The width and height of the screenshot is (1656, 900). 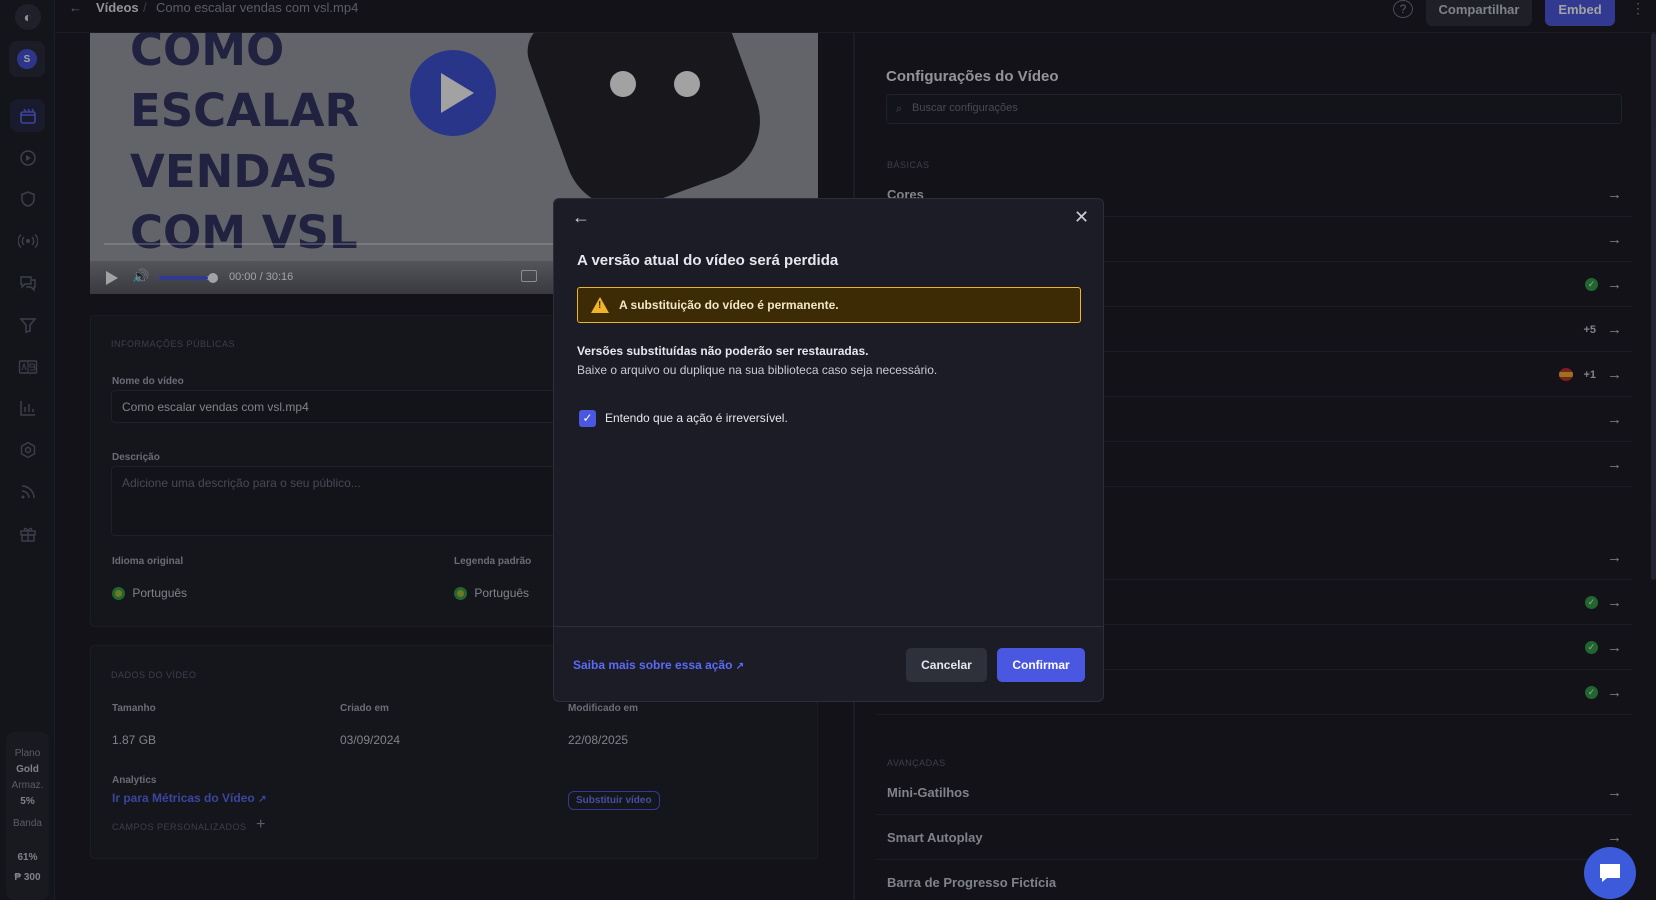 What do you see at coordinates (828, 626) in the screenshot?
I see `modal-divider` at bounding box center [828, 626].